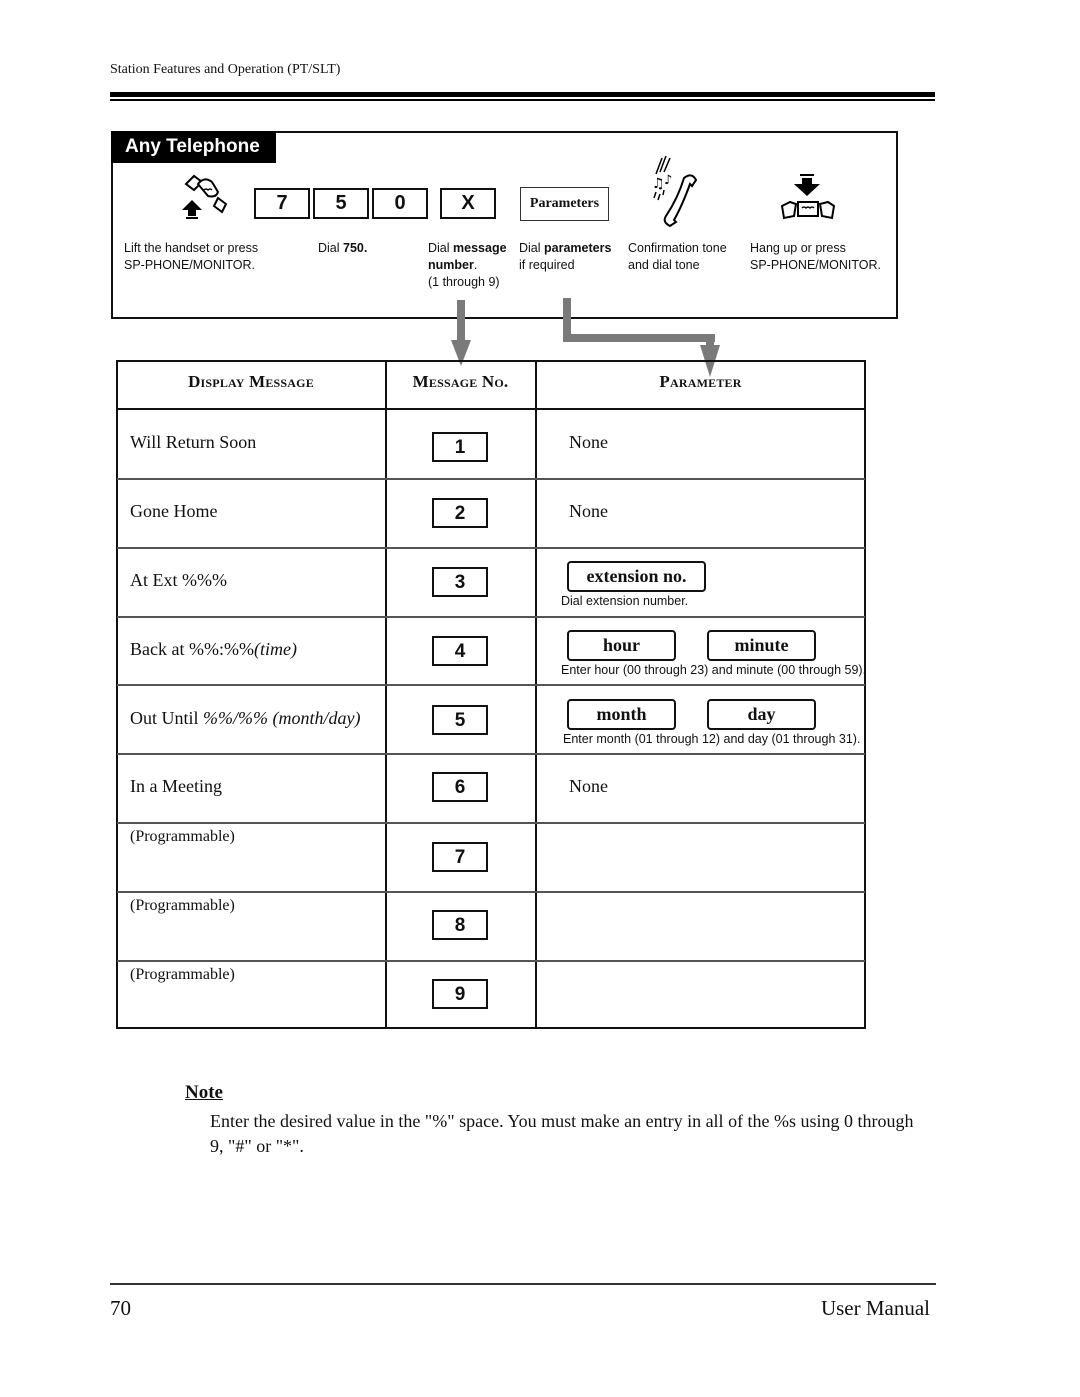 The image size is (1080, 1397). Describe the element at coordinates (491, 409) in the screenshot. I see `header-divider` at that location.